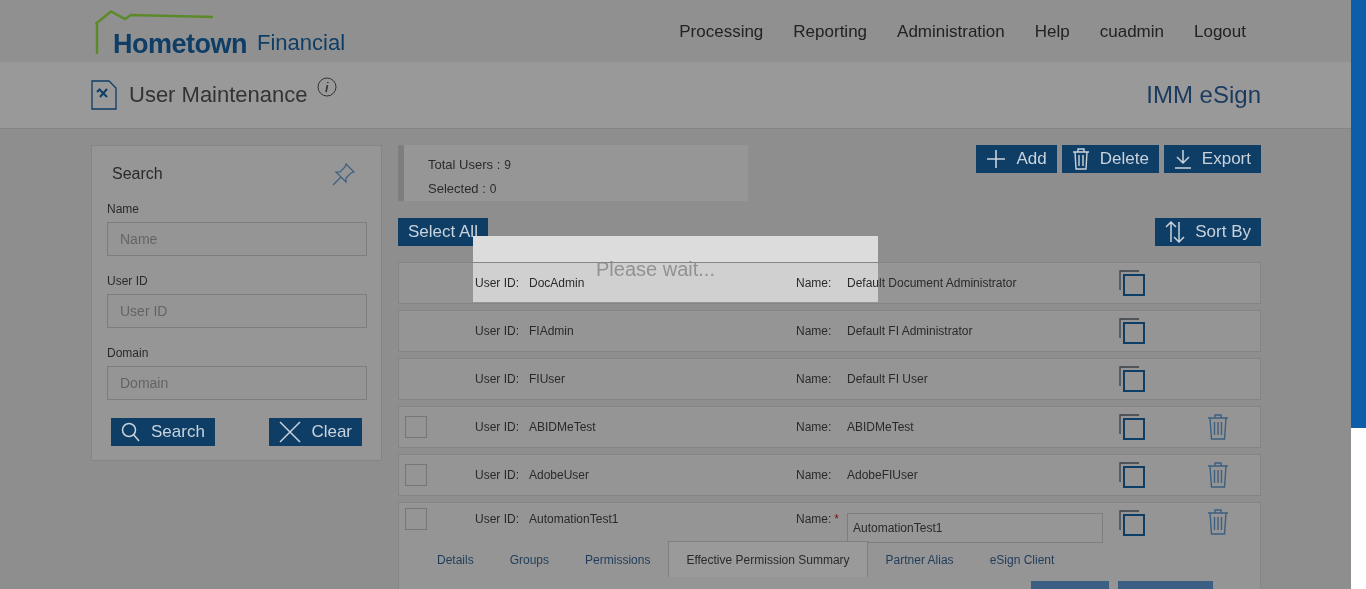 This screenshot has height=589, width=1366. What do you see at coordinates (1052, 32) in the screenshot?
I see `nav-link: Help` at bounding box center [1052, 32].